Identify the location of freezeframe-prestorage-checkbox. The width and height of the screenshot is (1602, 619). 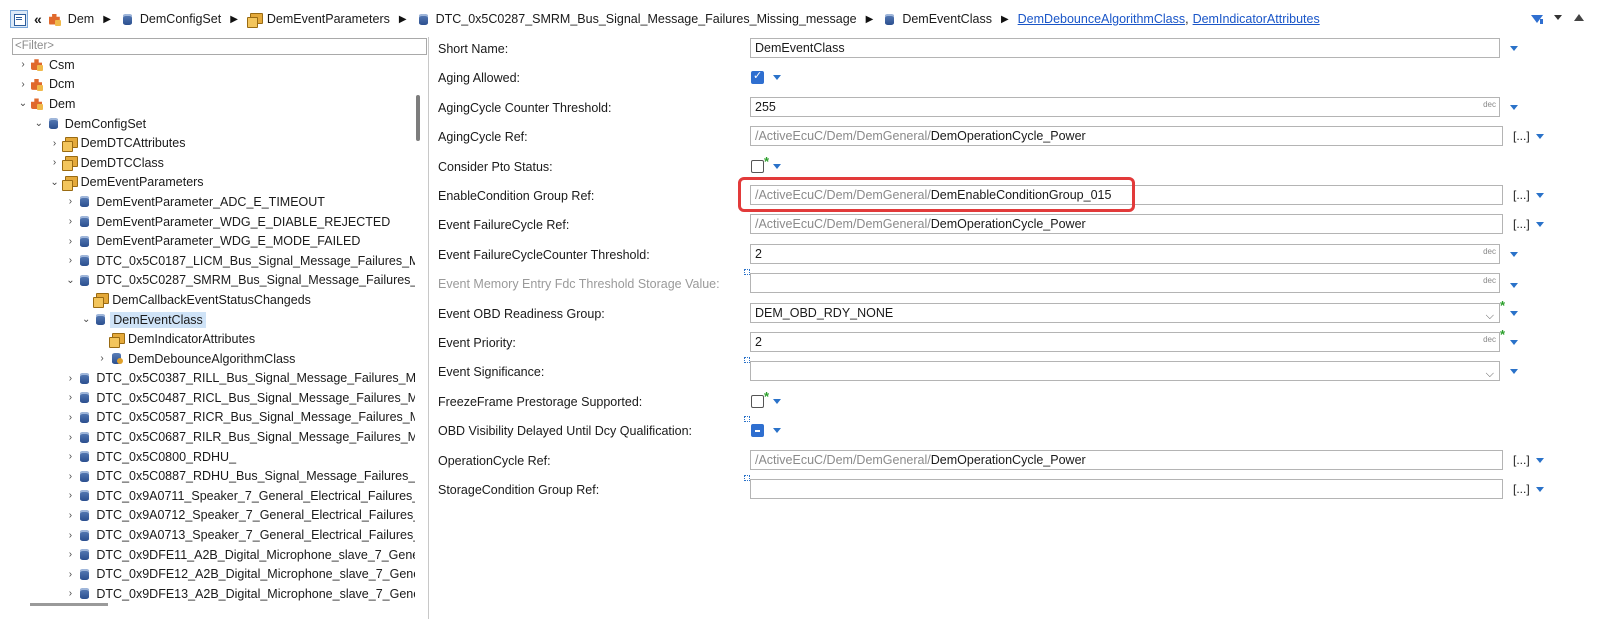
(757, 401).